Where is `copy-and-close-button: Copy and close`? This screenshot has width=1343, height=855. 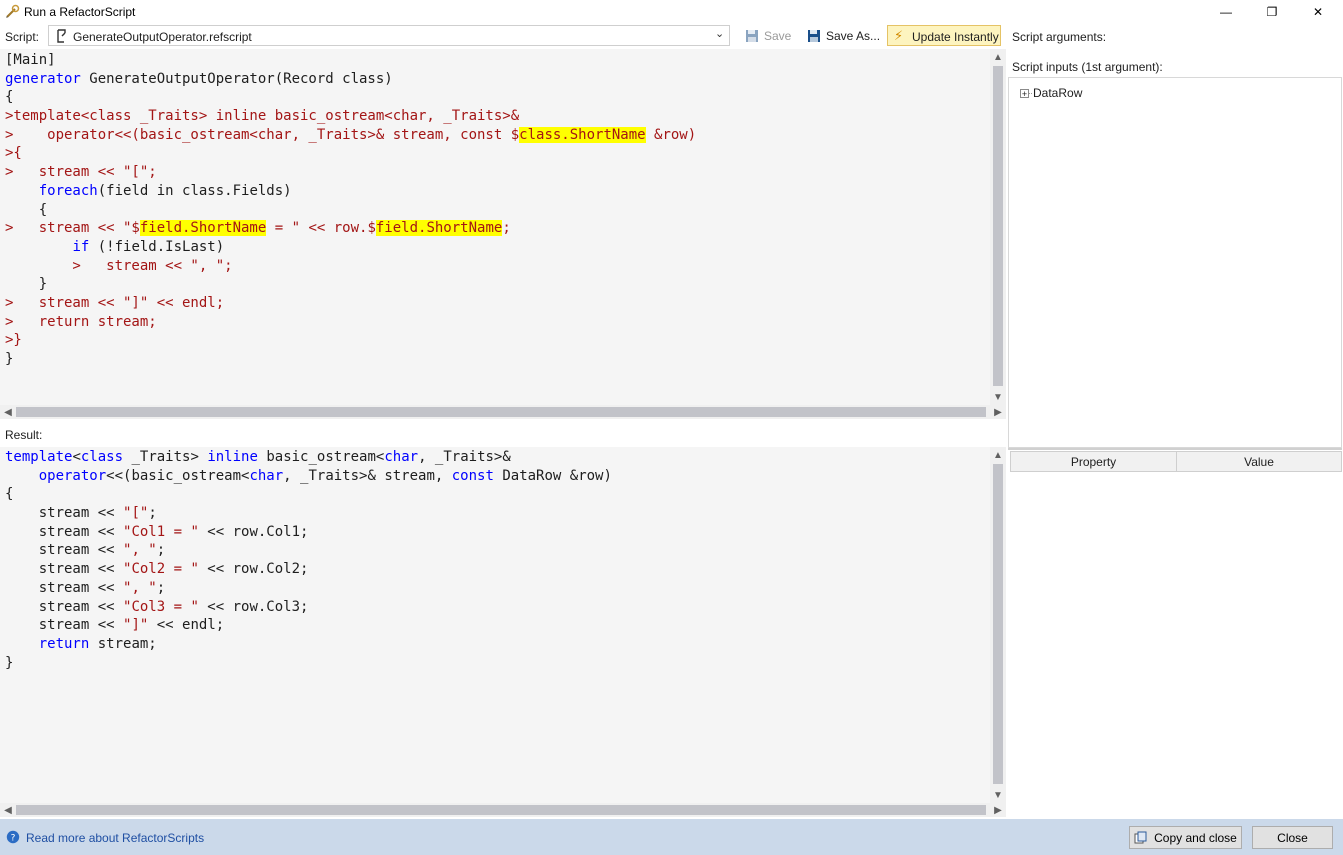
copy-and-close-button: Copy and close is located at coordinates (1185, 837).